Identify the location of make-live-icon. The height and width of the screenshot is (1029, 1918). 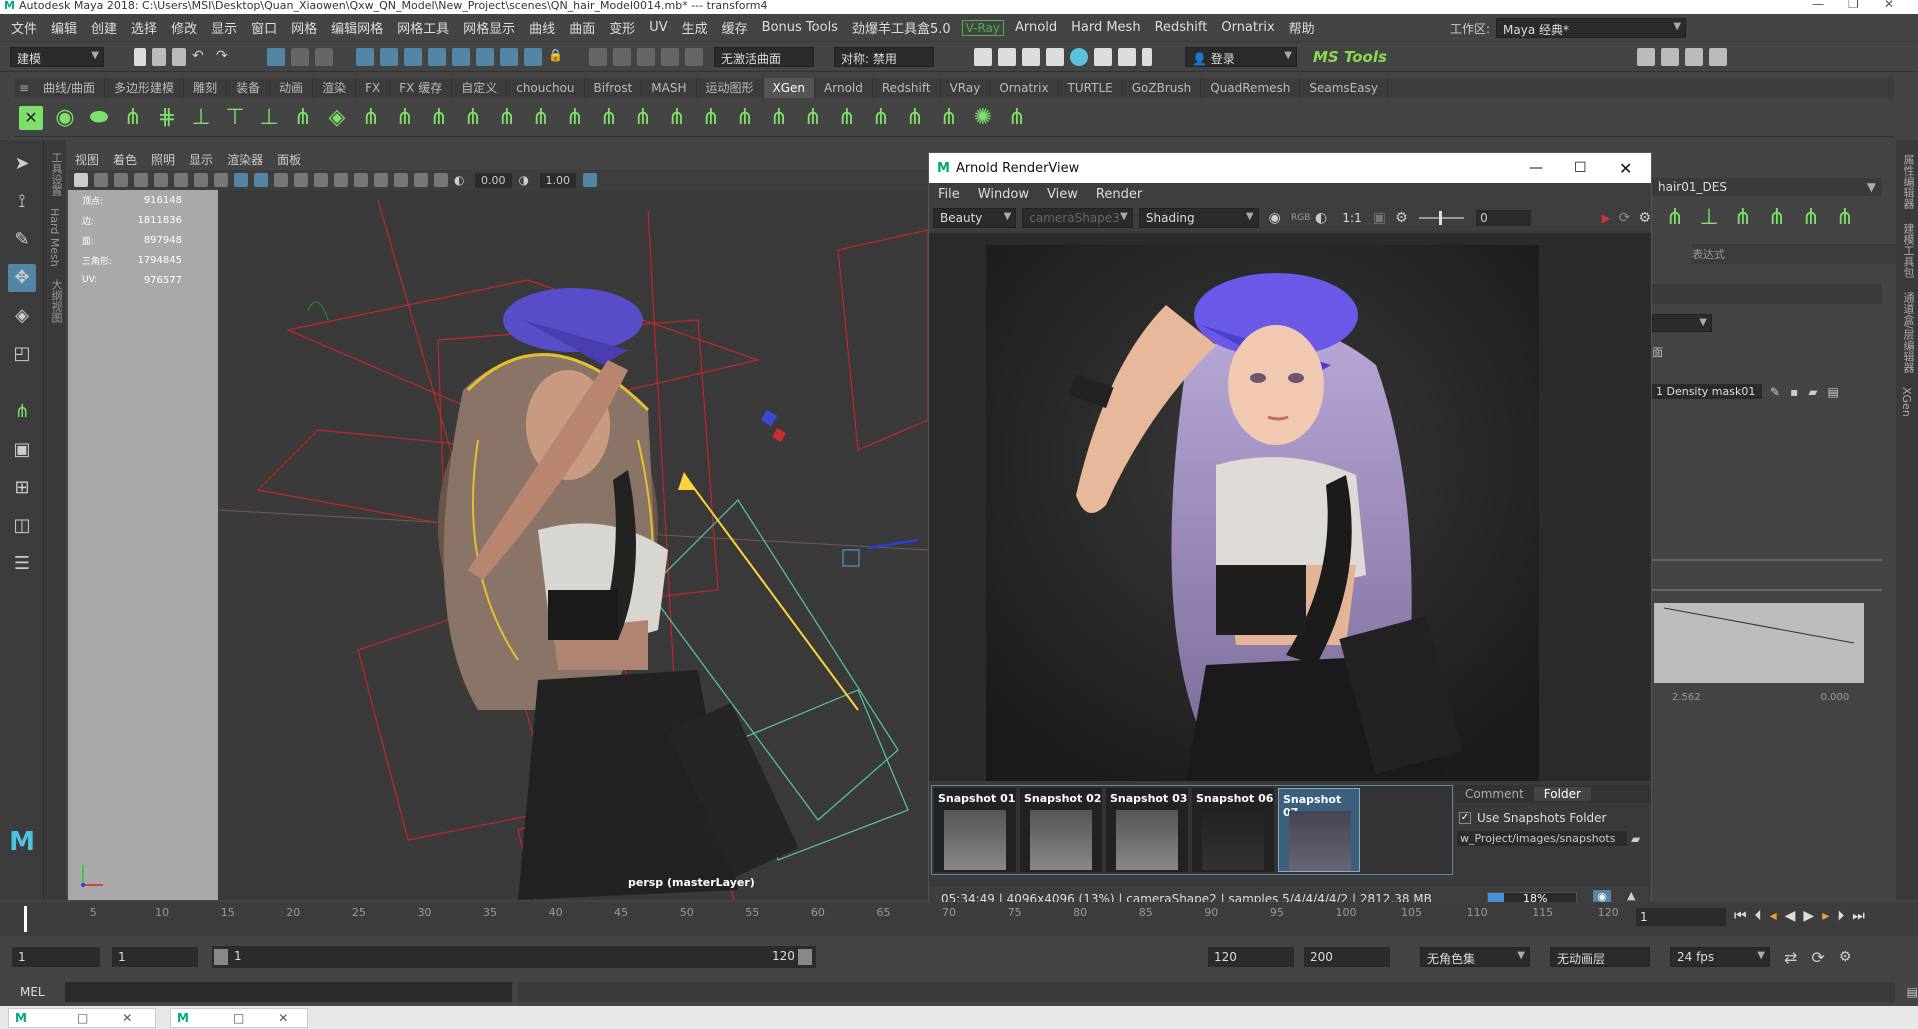
(485, 56).